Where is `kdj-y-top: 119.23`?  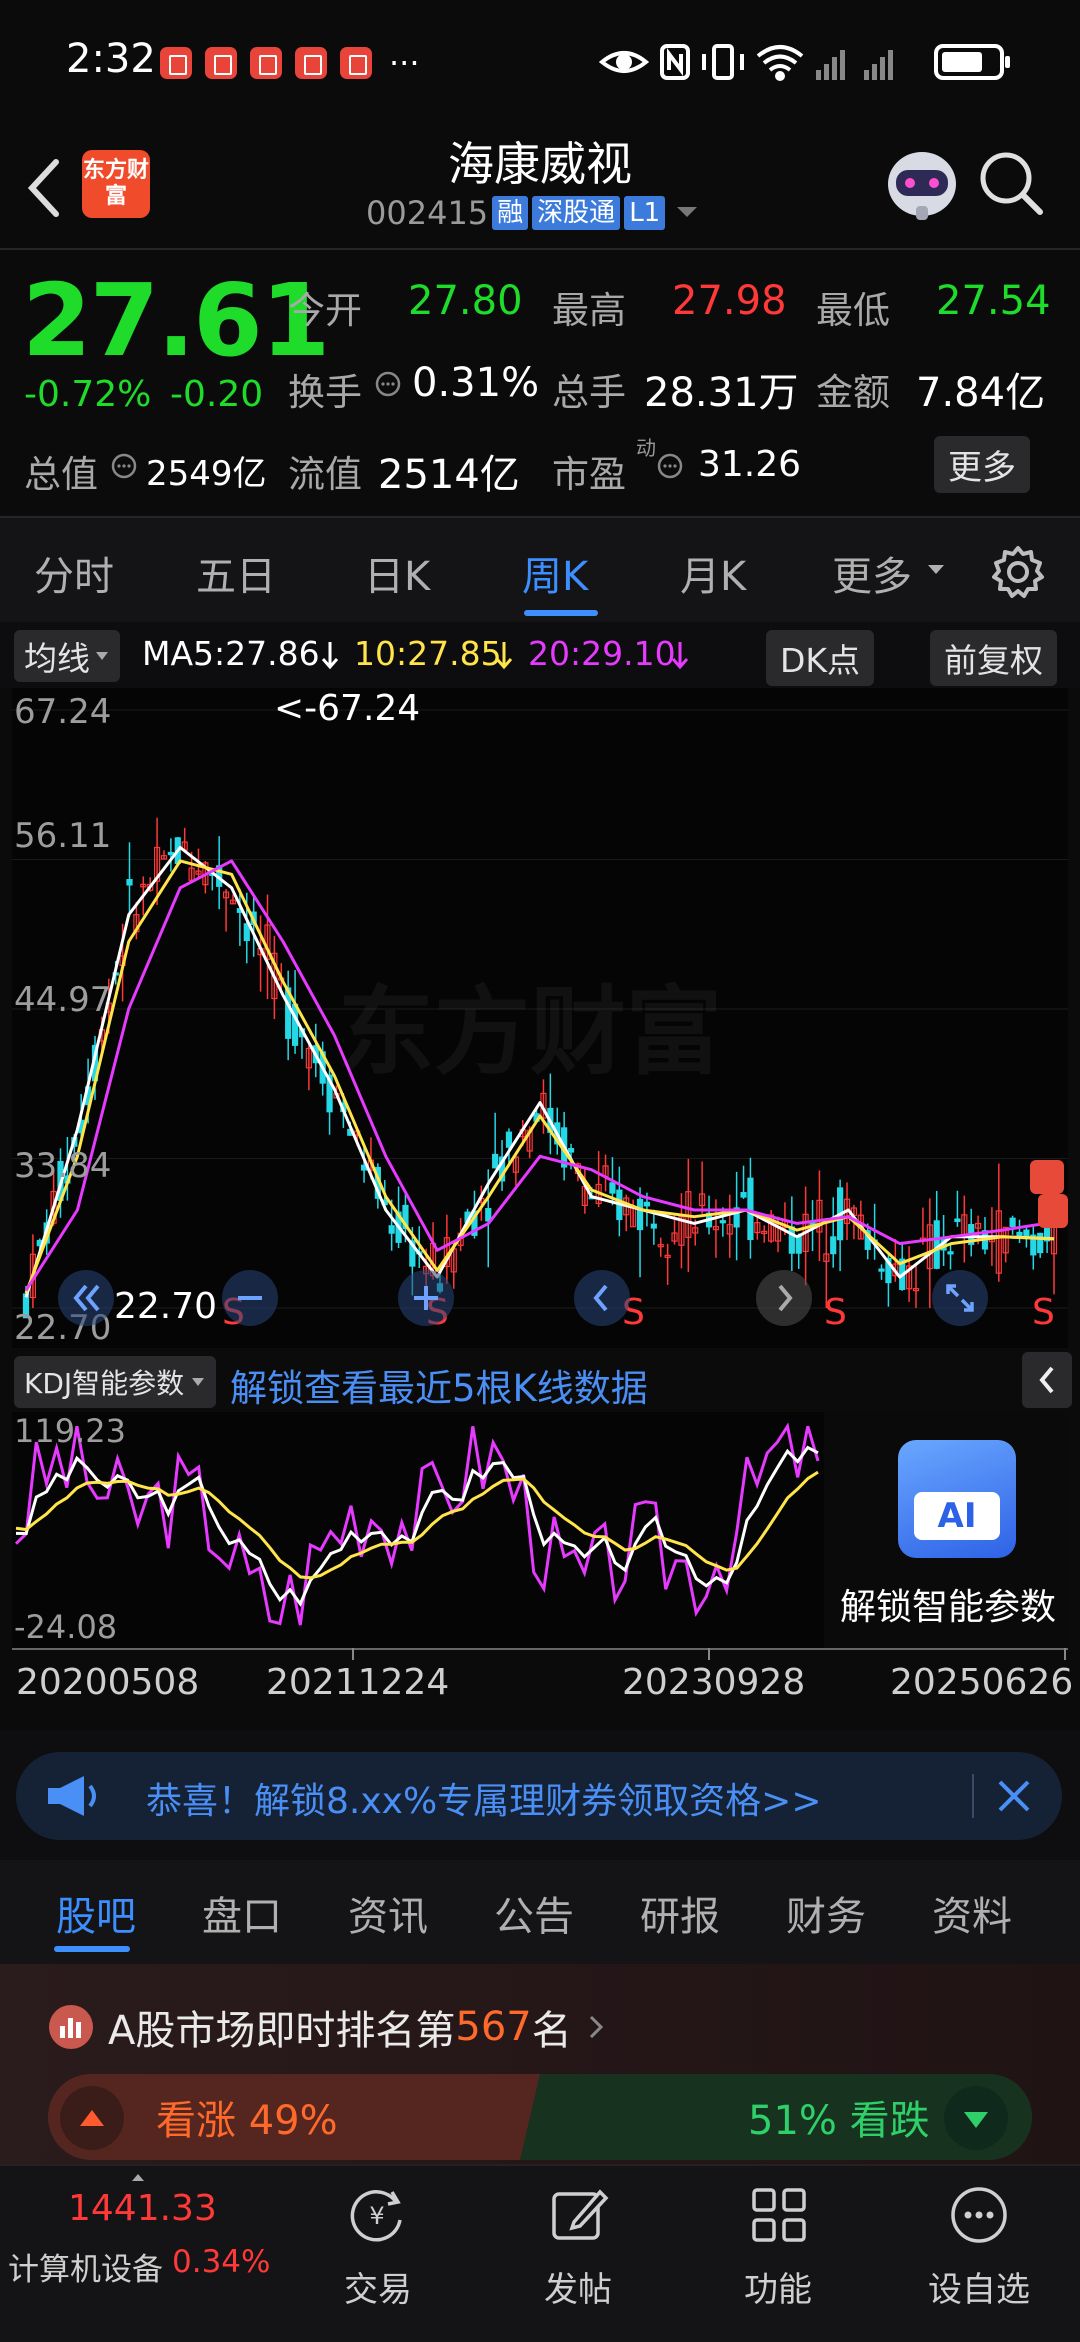 kdj-y-top: 119.23 is located at coordinates (70, 1431).